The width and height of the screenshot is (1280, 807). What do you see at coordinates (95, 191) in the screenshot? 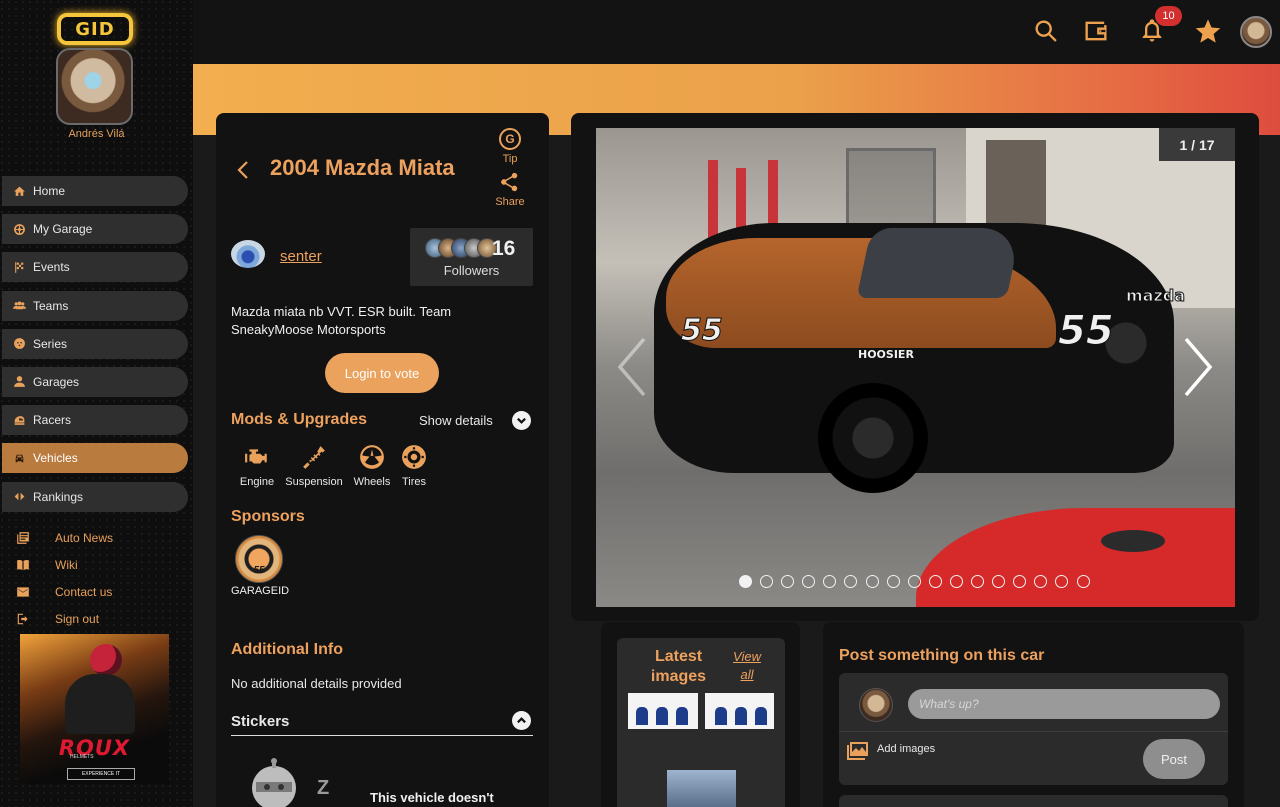
I see `nav-item-home: Home` at bounding box center [95, 191].